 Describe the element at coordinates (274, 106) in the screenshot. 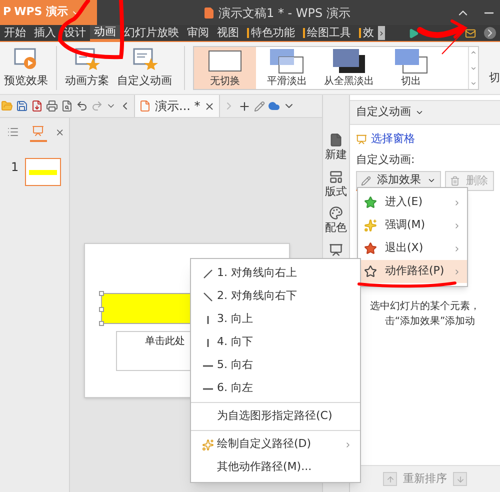

I see `cloud-icon` at that location.